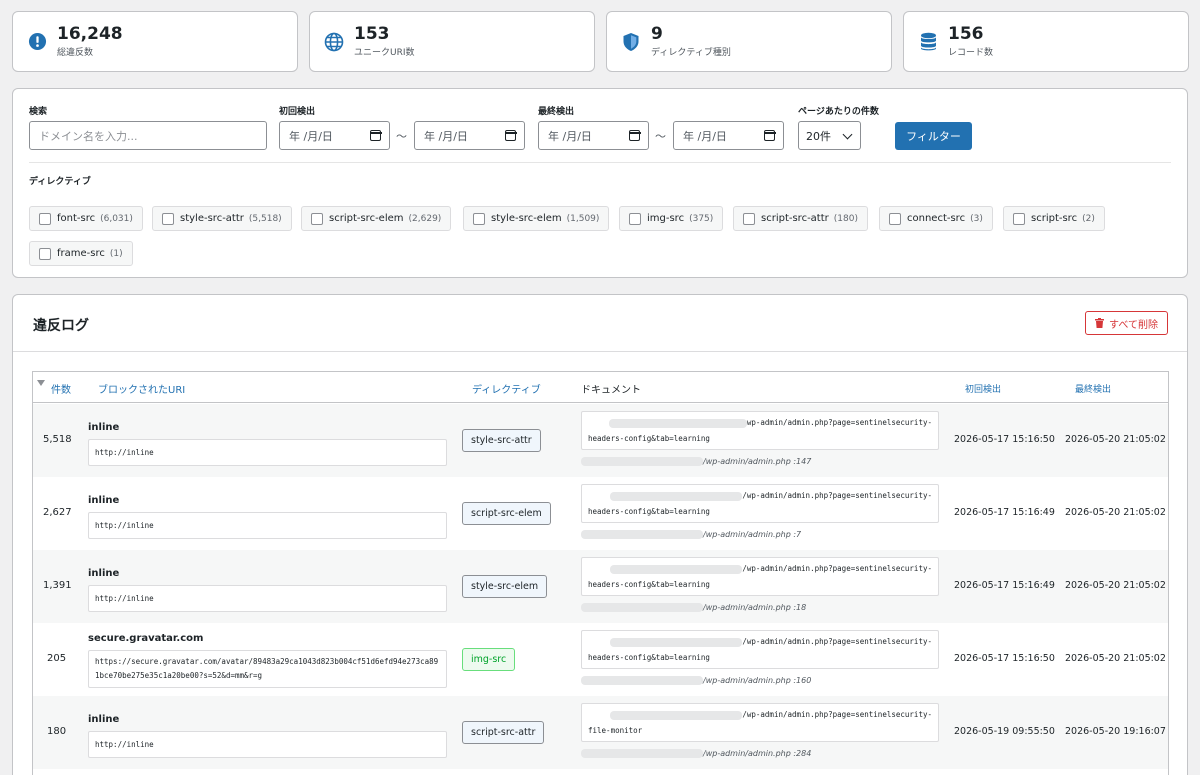 This screenshot has width=1200, height=775. Describe the element at coordinates (60, 182) in the screenshot. I see `directive-label: ディレクティブ` at that location.